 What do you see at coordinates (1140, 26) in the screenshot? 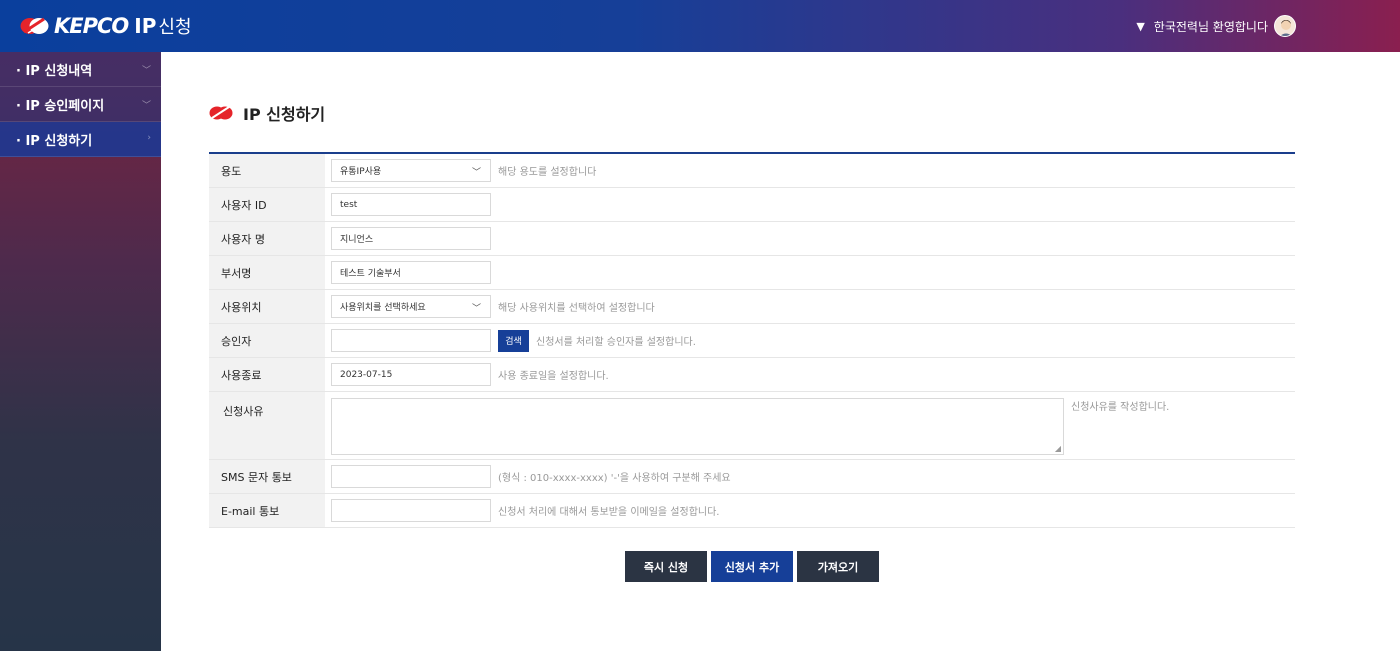
I see `caret-down-icon: ▼` at bounding box center [1140, 26].